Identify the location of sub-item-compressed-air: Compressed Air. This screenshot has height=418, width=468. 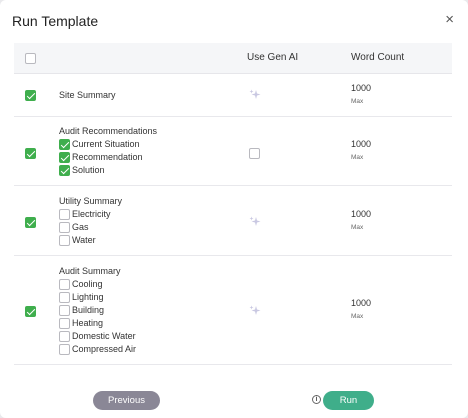
(97, 349).